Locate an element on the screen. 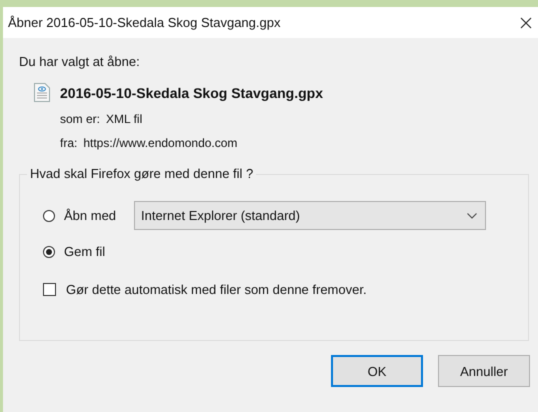  checkbox is located at coordinates (49, 289).